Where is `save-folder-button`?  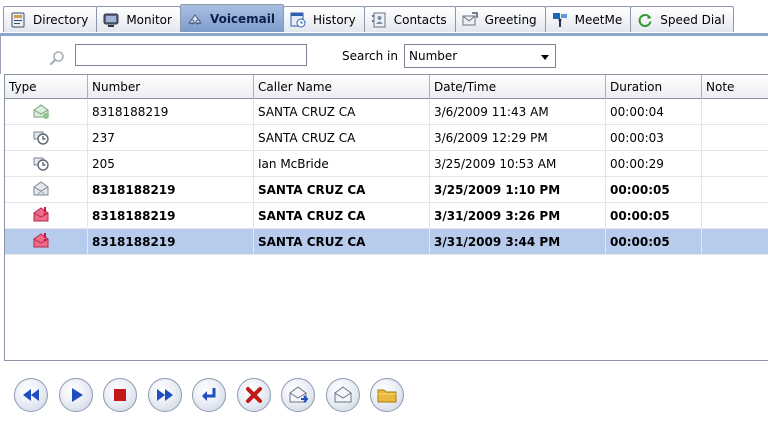
save-folder-button is located at coordinates (387, 395).